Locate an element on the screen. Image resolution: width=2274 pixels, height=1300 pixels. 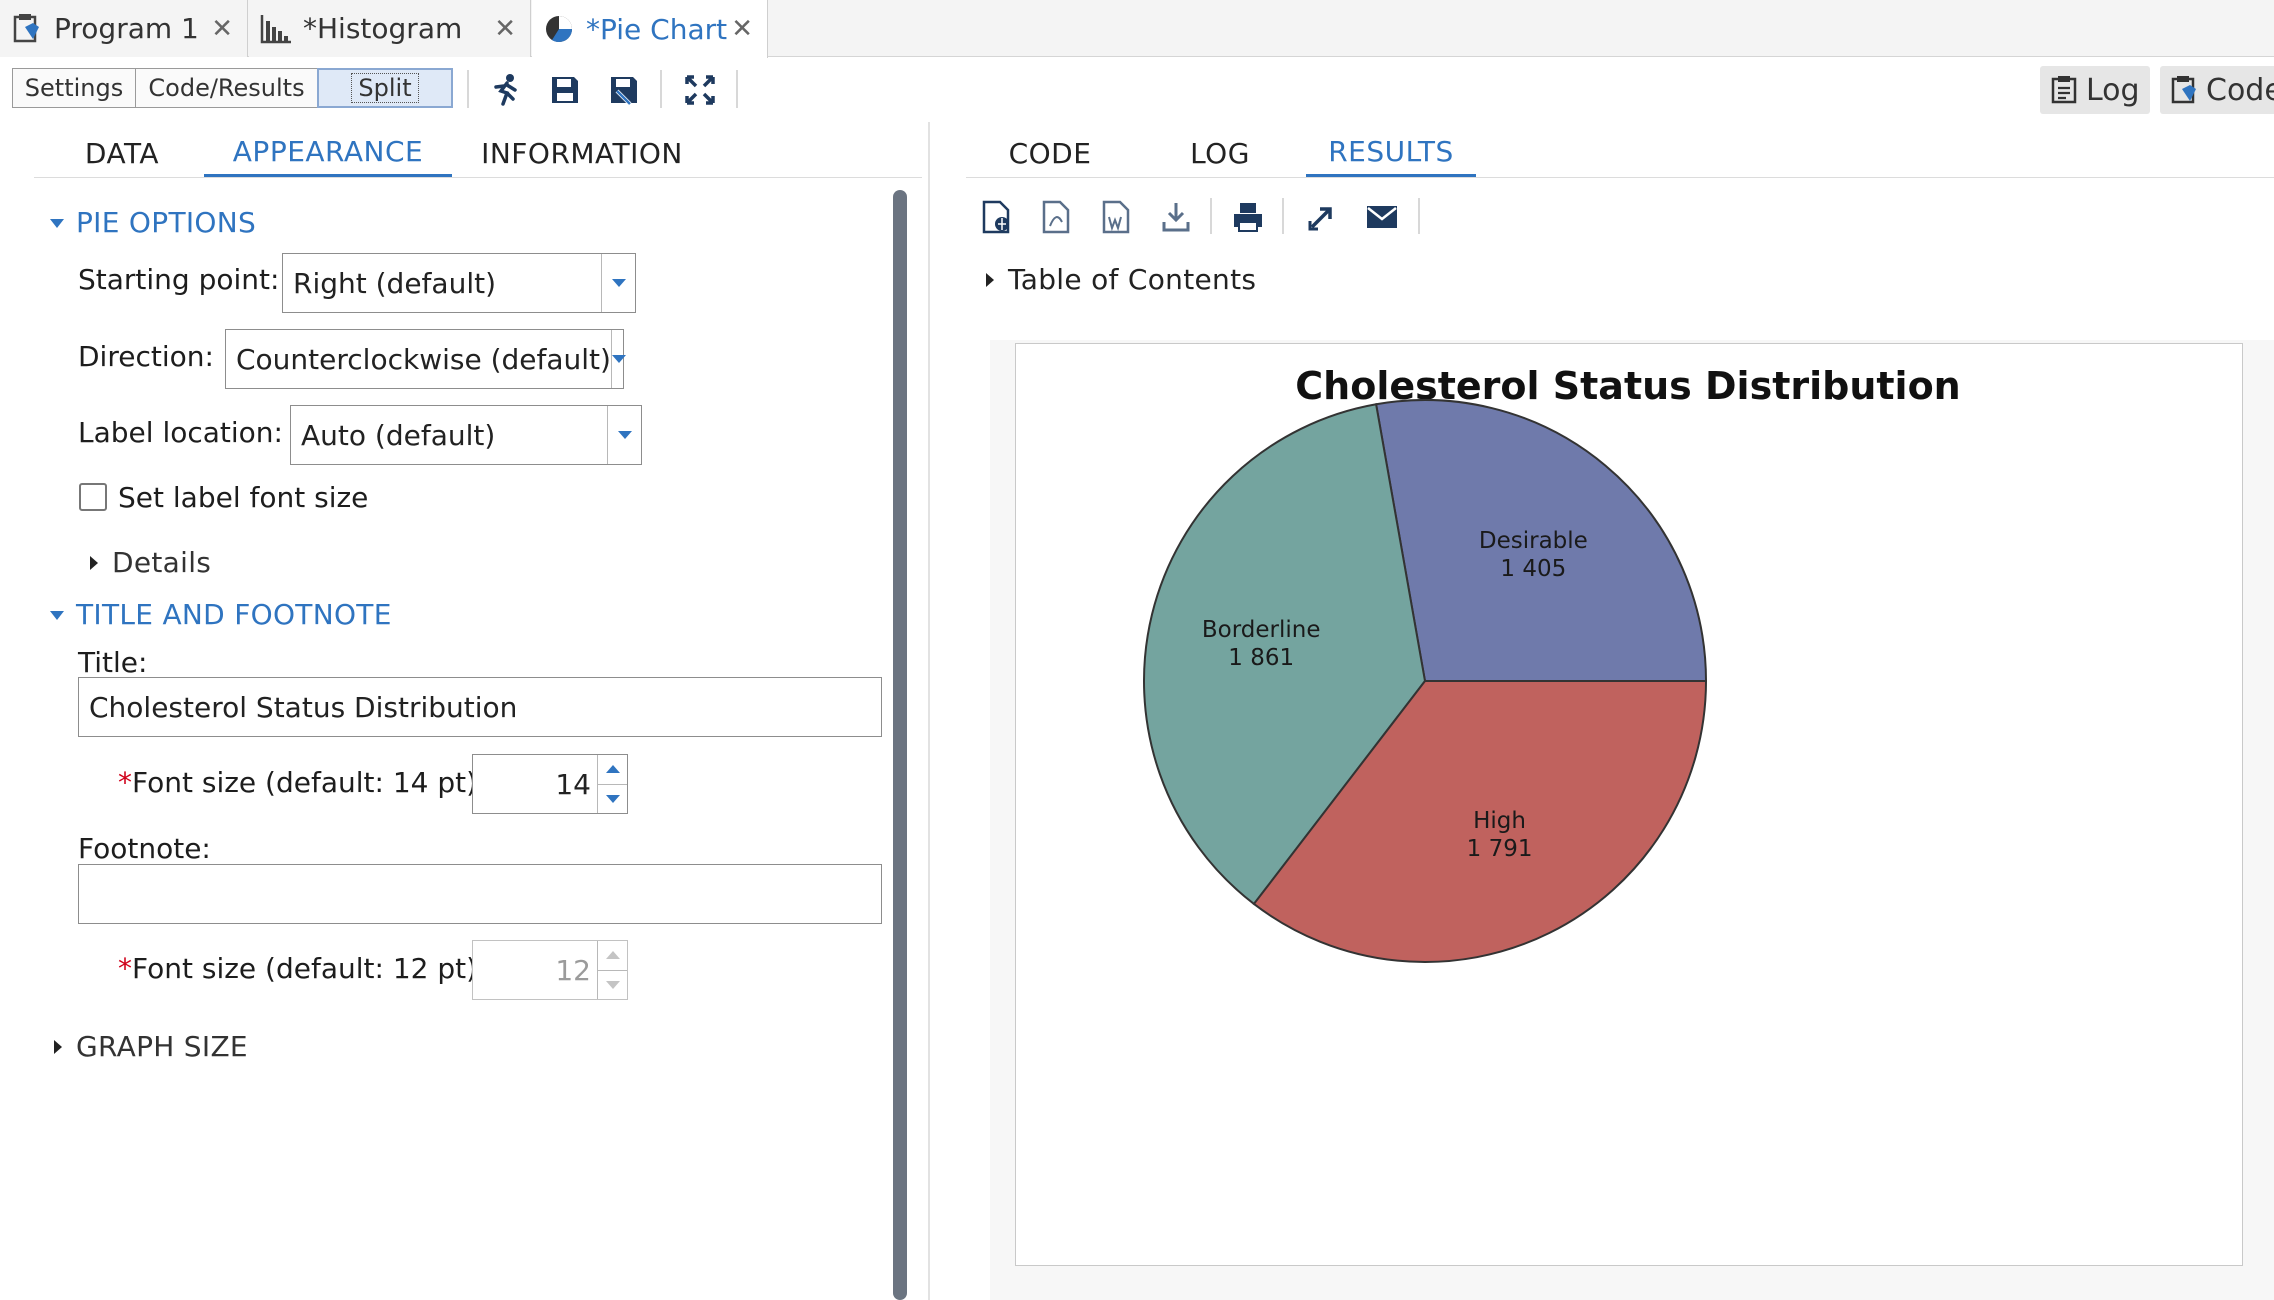
footnote-font-size-stepper: 12 is located at coordinates (550, 970).